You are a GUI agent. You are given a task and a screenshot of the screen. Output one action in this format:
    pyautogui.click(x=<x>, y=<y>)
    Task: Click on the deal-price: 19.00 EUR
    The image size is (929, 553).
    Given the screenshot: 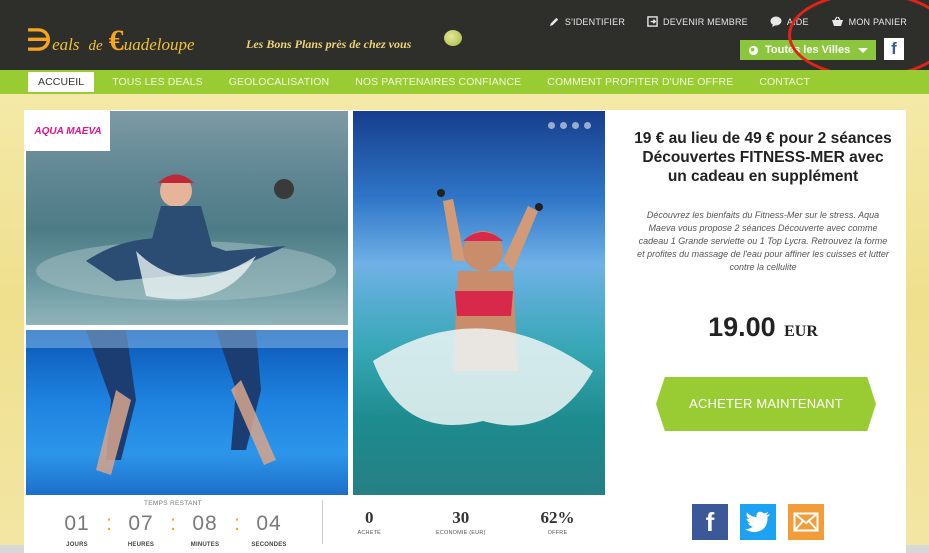 What is the action you would take?
    pyautogui.click(x=763, y=327)
    